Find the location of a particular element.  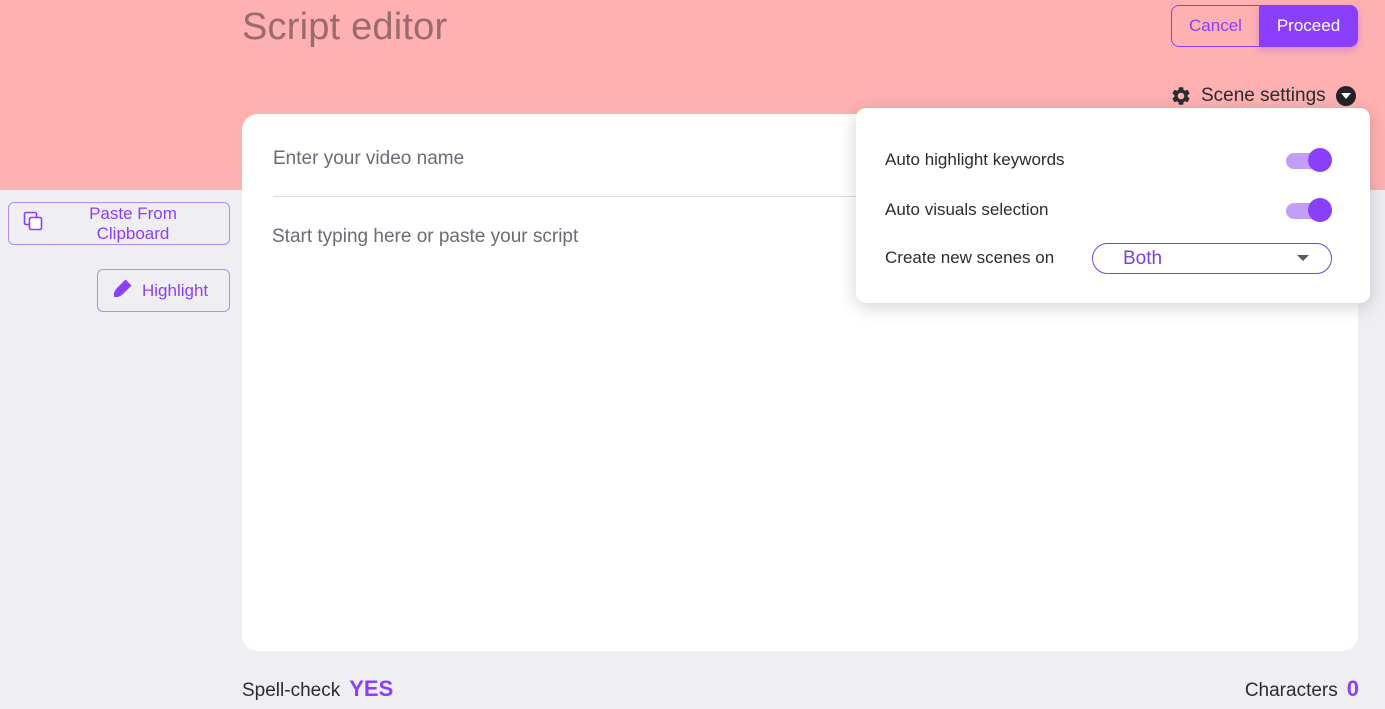

create-new-scenes-label: Create new scenes on is located at coordinates (970, 257).